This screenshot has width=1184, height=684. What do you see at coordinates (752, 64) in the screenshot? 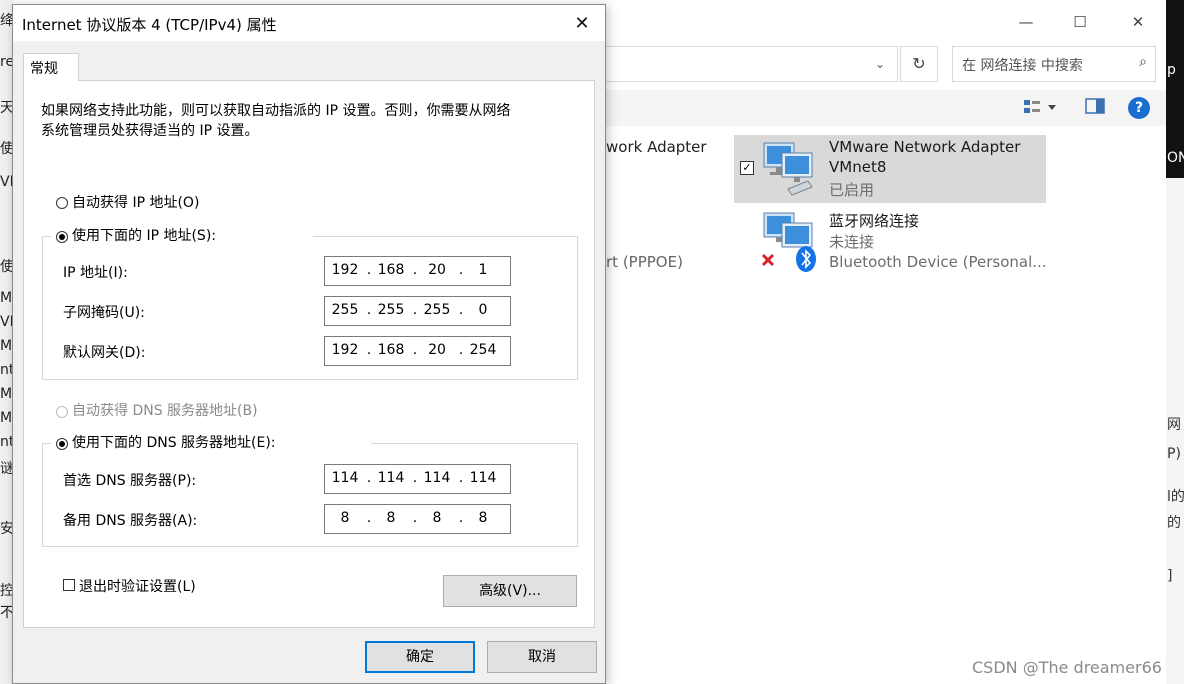
I see `address-bar` at bounding box center [752, 64].